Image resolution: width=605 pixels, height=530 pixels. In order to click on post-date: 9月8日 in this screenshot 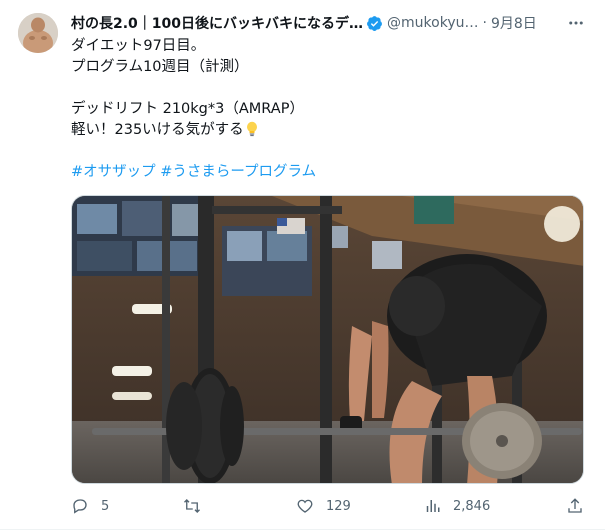, I will do `click(514, 23)`.